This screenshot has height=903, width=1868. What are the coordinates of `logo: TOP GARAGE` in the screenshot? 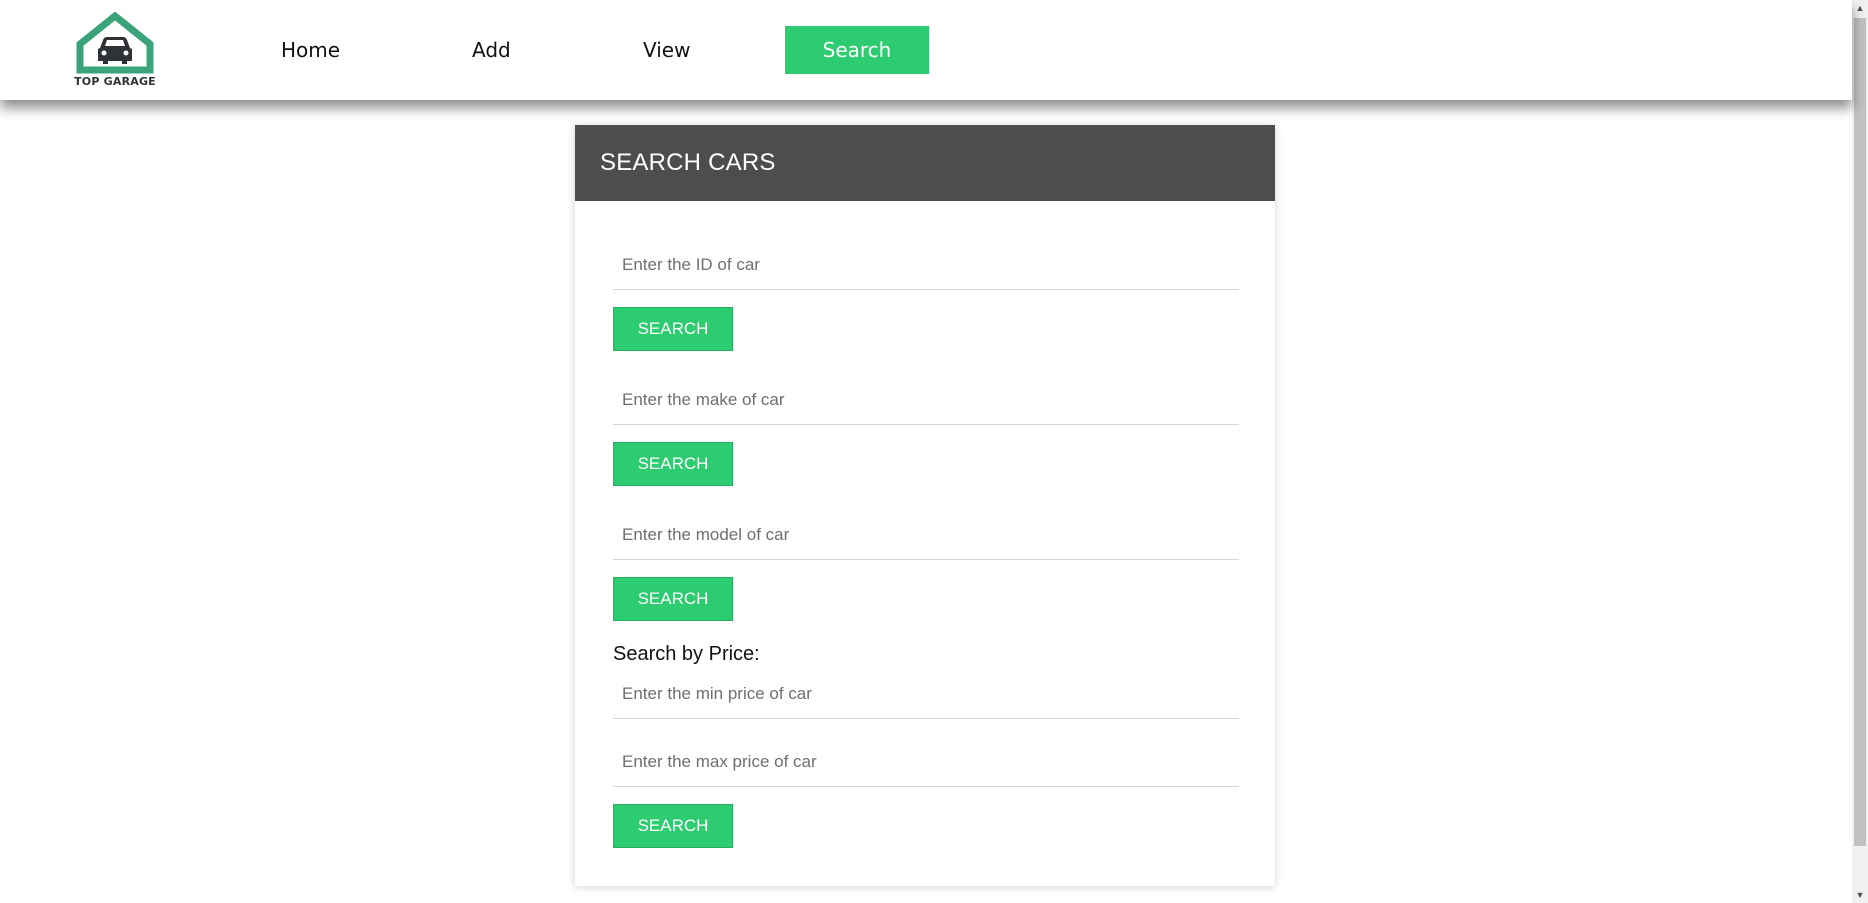 It's located at (115, 50).